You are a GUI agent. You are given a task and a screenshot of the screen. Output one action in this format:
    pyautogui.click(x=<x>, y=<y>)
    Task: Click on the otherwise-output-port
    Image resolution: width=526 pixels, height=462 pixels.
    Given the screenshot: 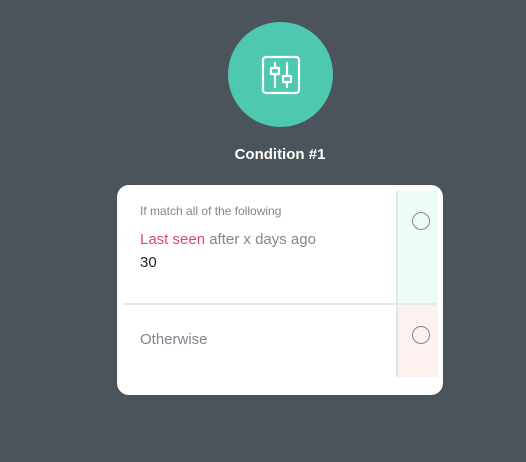 What is the action you would take?
    pyautogui.click(x=421, y=335)
    